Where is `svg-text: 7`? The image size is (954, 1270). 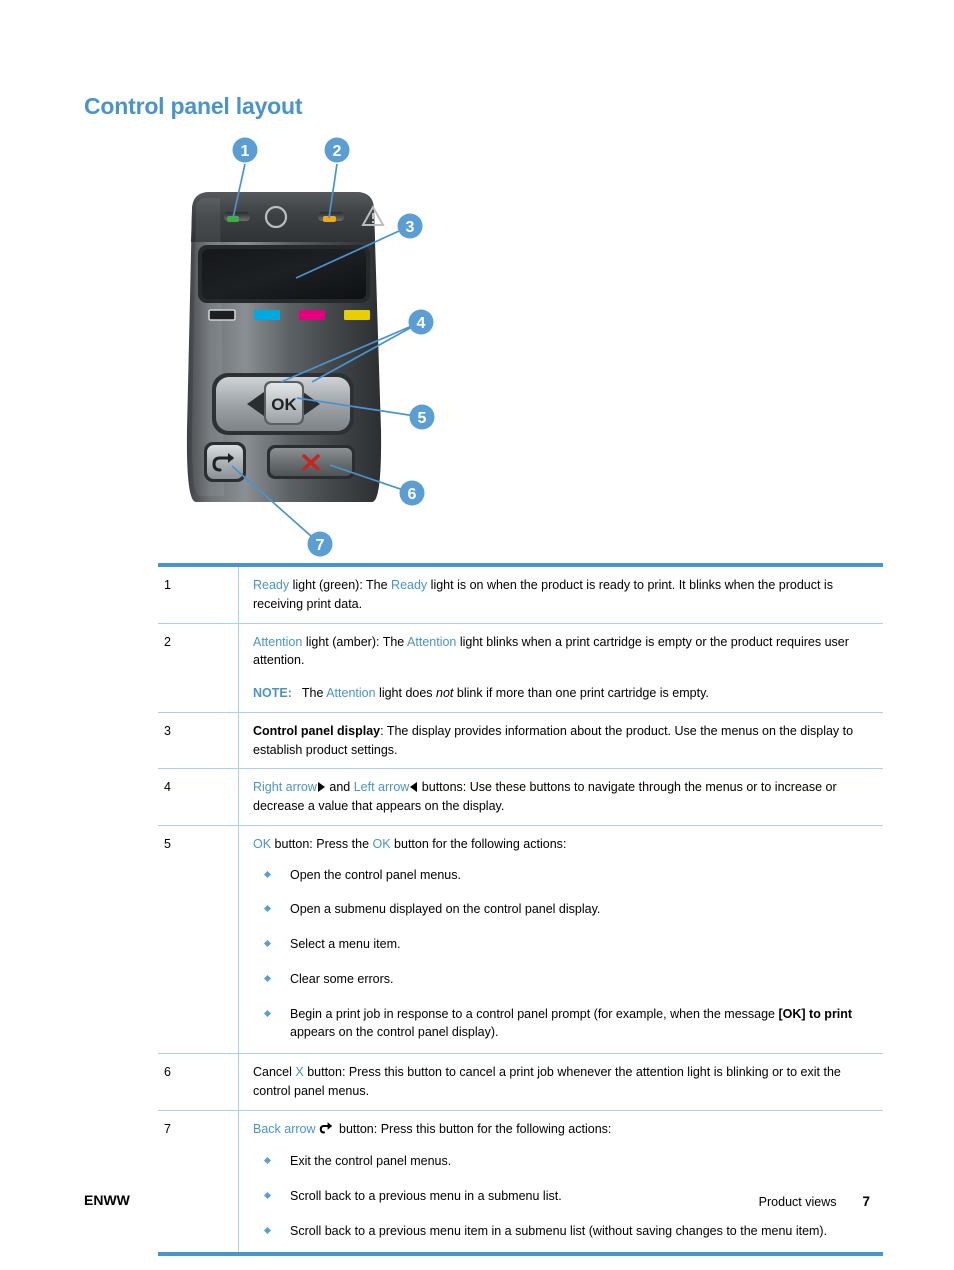 svg-text: 7 is located at coordinates (320, 545).